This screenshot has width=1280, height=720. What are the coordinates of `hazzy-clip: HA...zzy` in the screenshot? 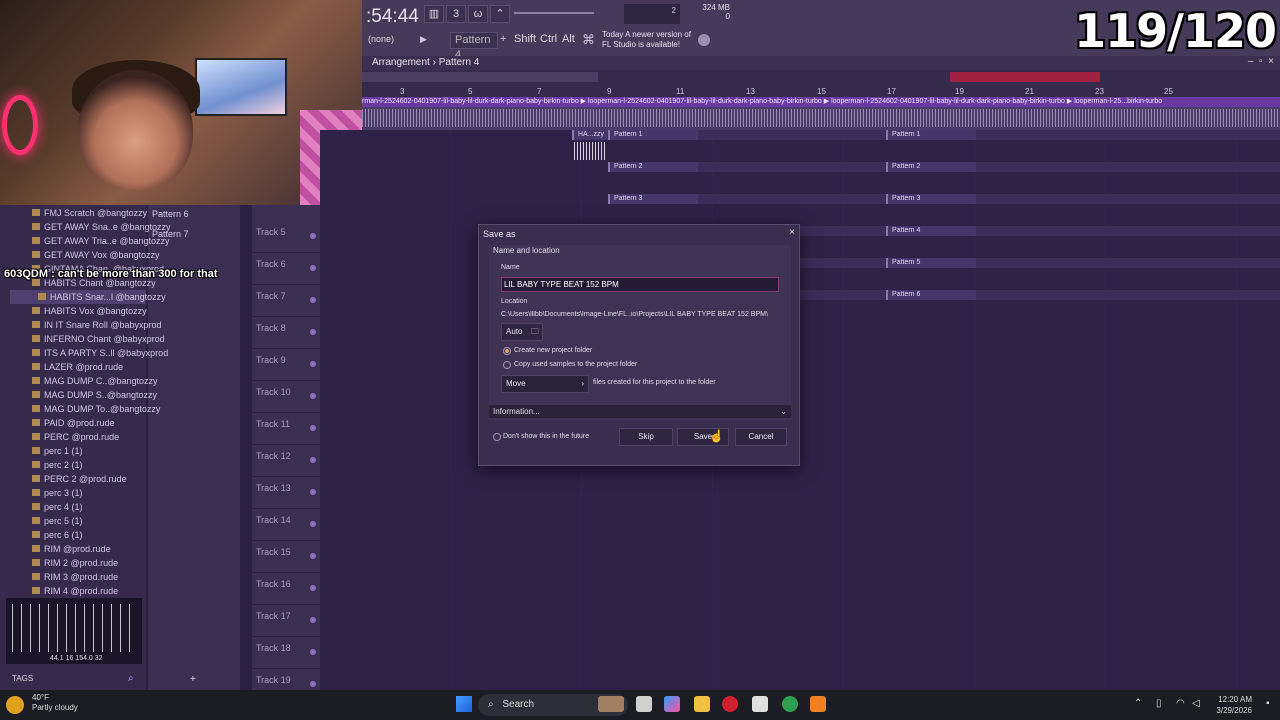 It's located at (590, 135).